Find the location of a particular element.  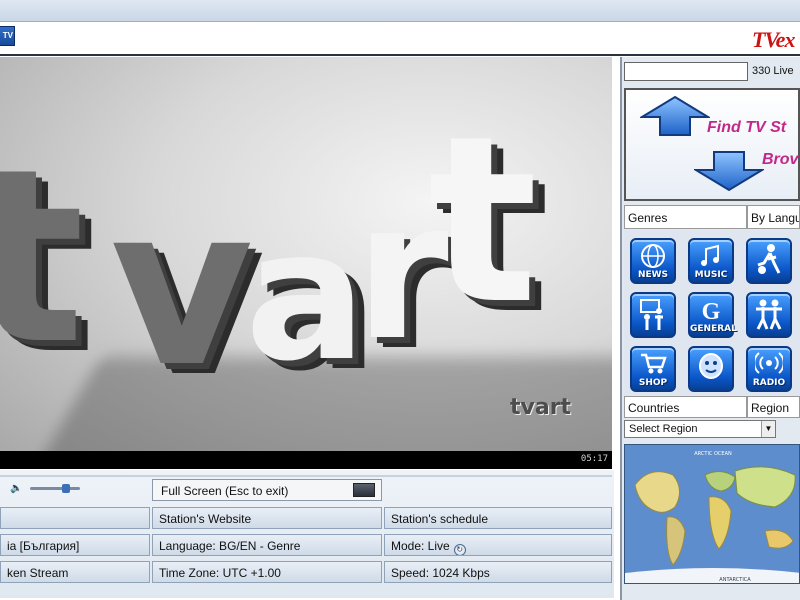

svg-text: G is located at coordinates (711, 311).